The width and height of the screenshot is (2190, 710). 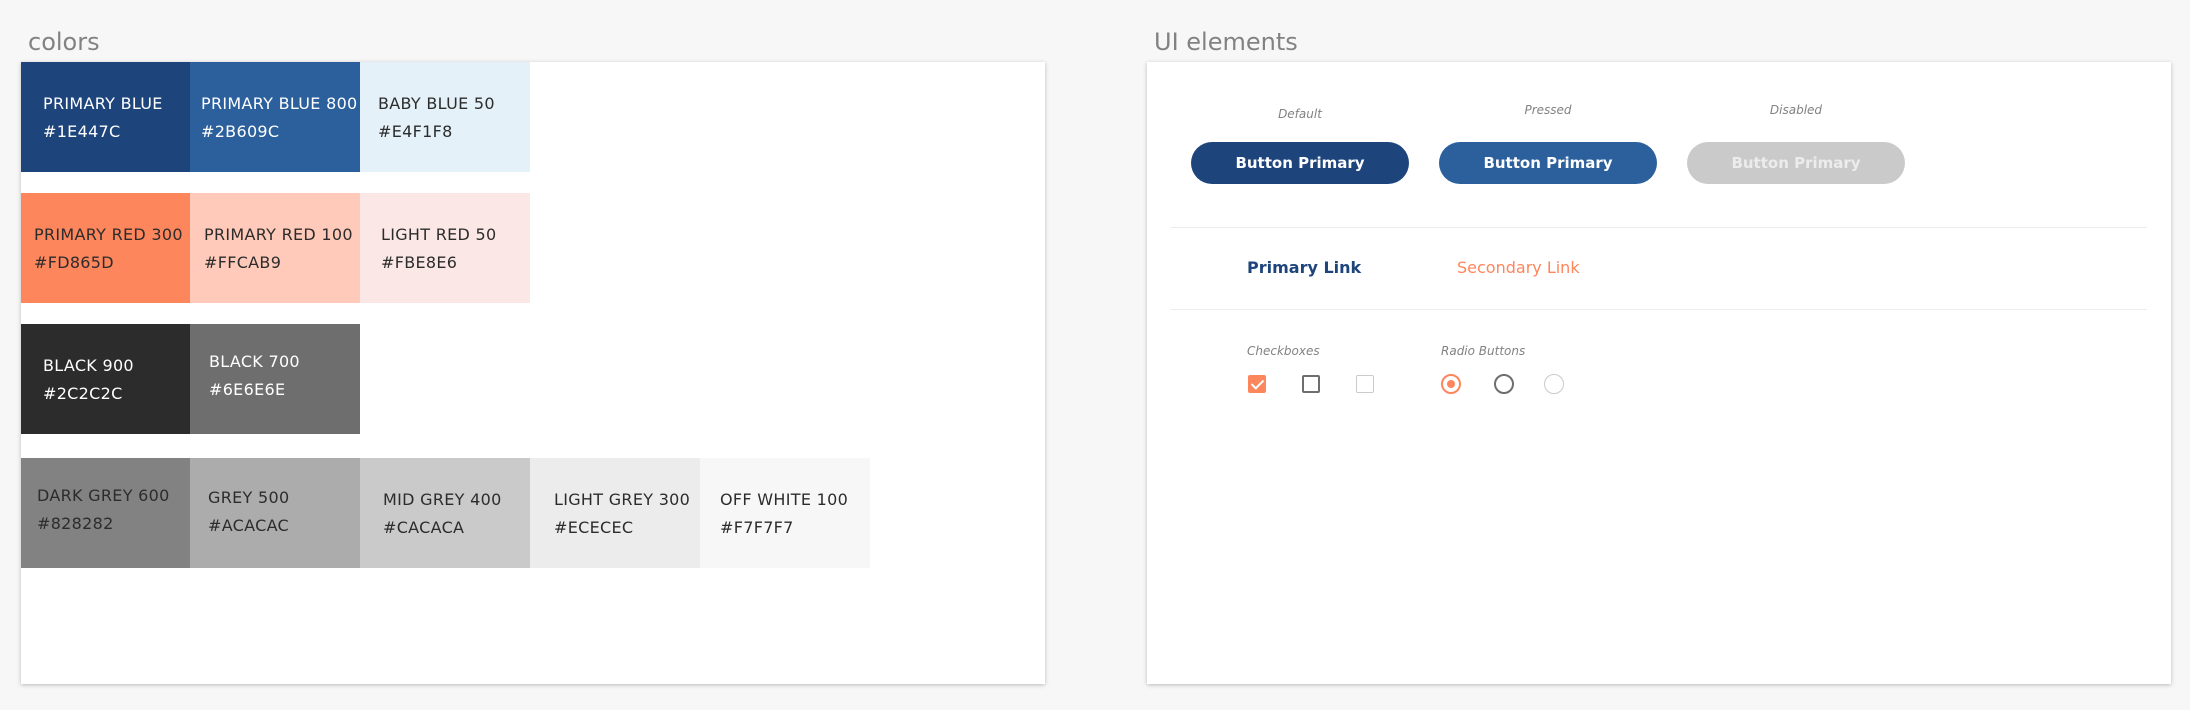 What do you see at coordinates (594, 527) in the screenshot?
I see `swatch-hex: #ECECEC` at bounding box center [594, 527].